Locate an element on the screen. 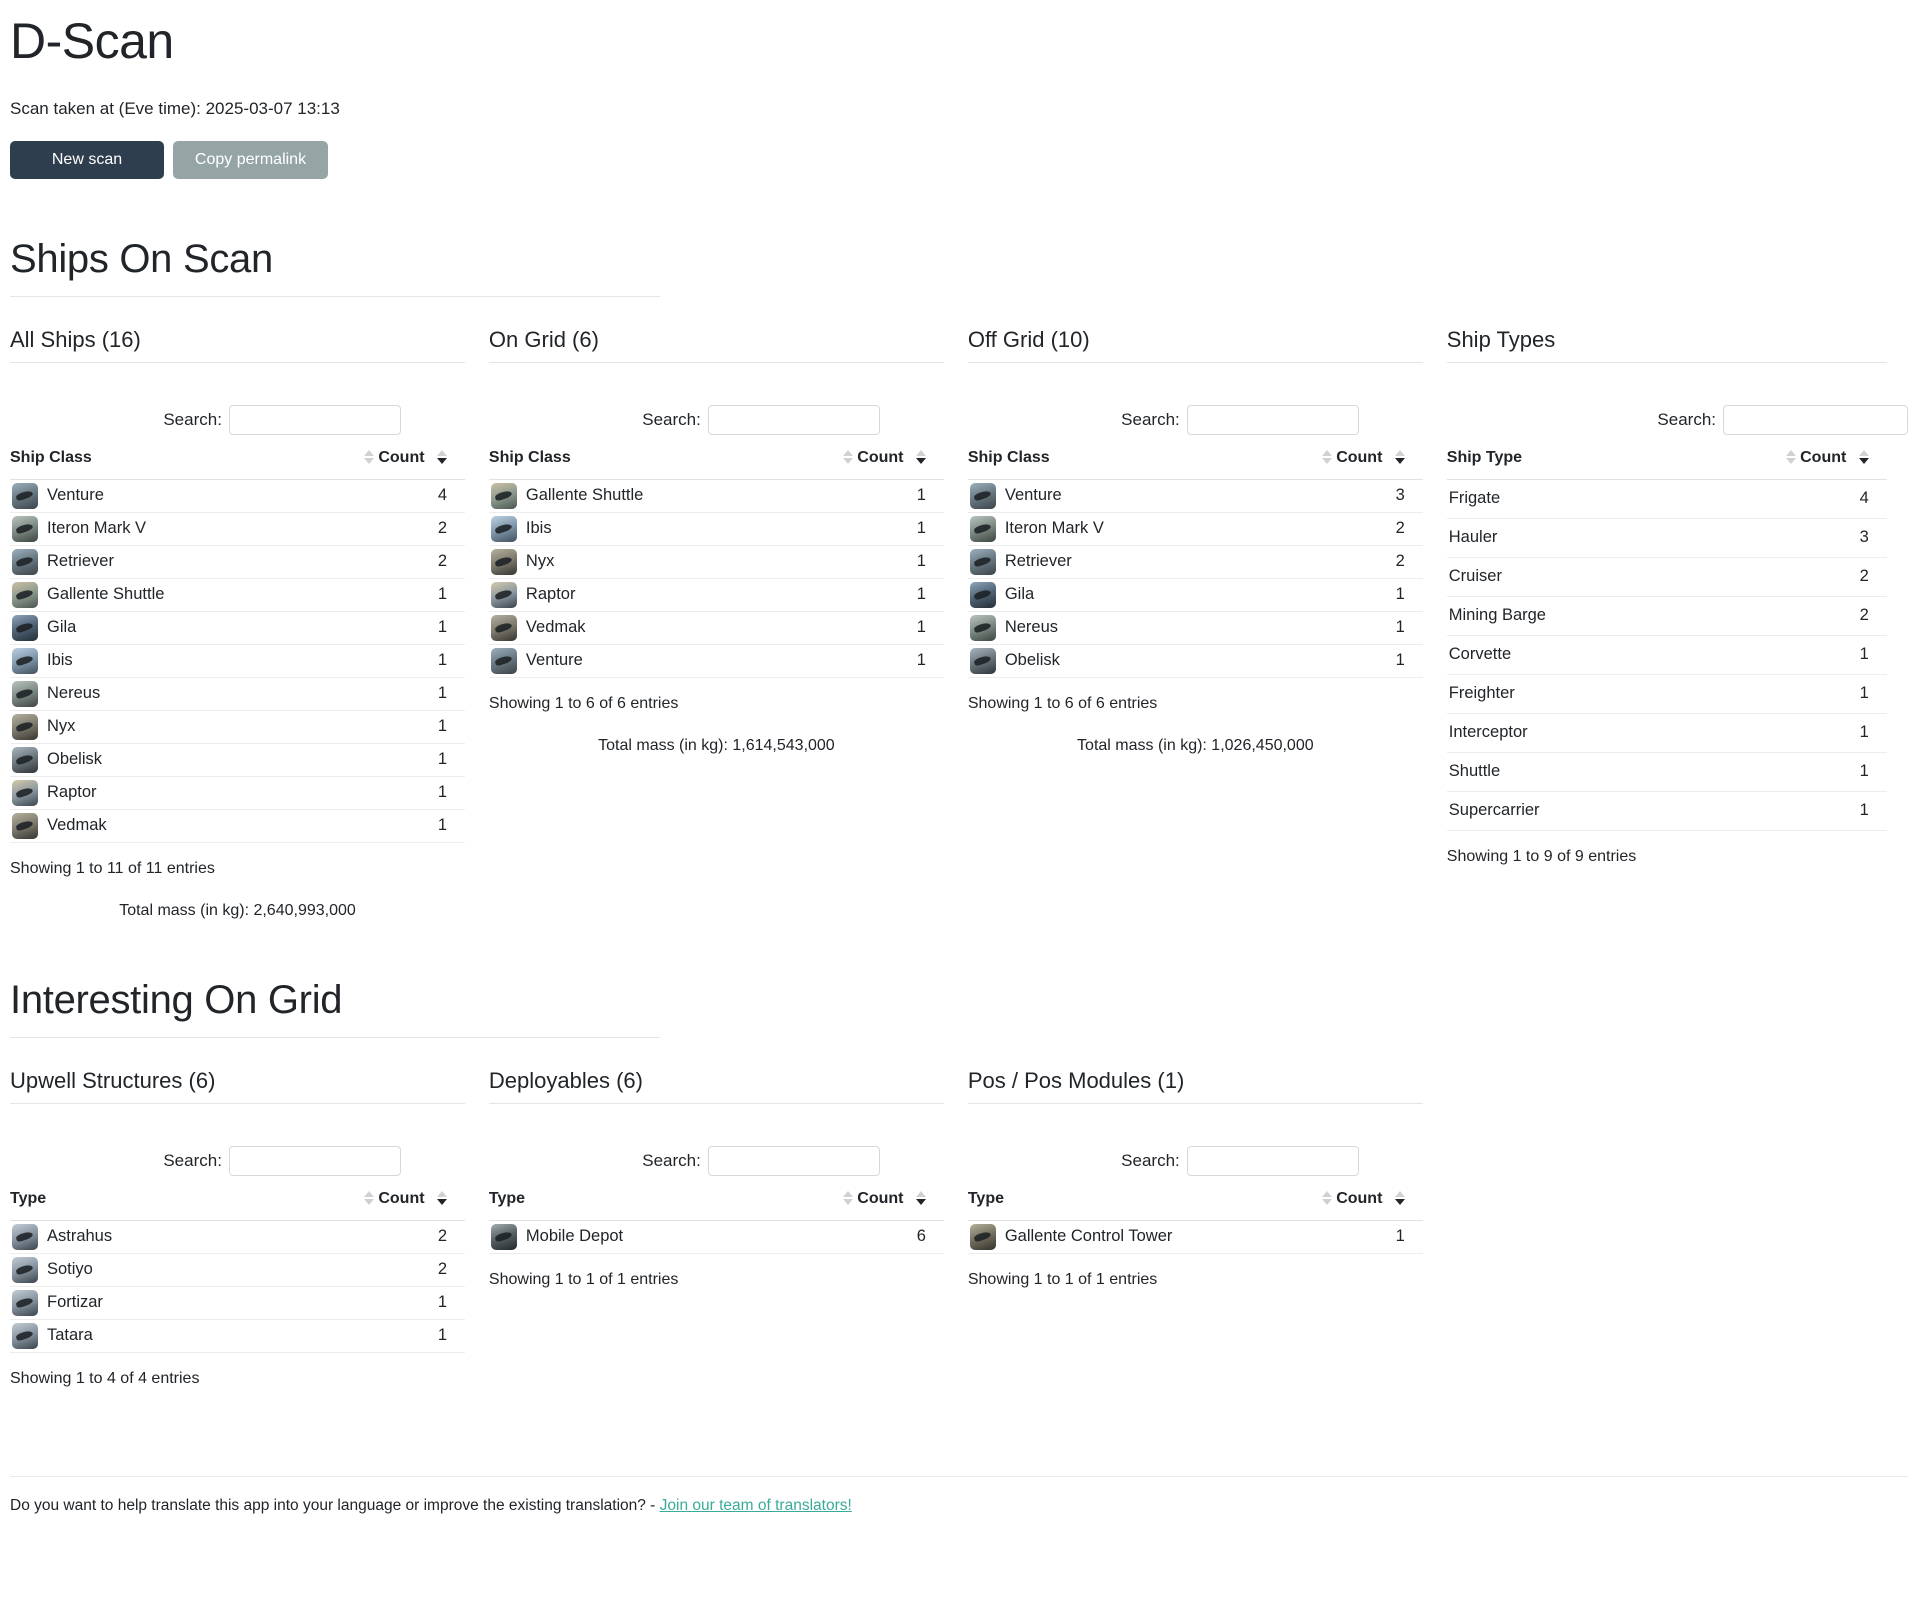 The height and width of the screenshot is (1599, 1918). search-row-on-grid: Search: is located at coordinates (728, 419).